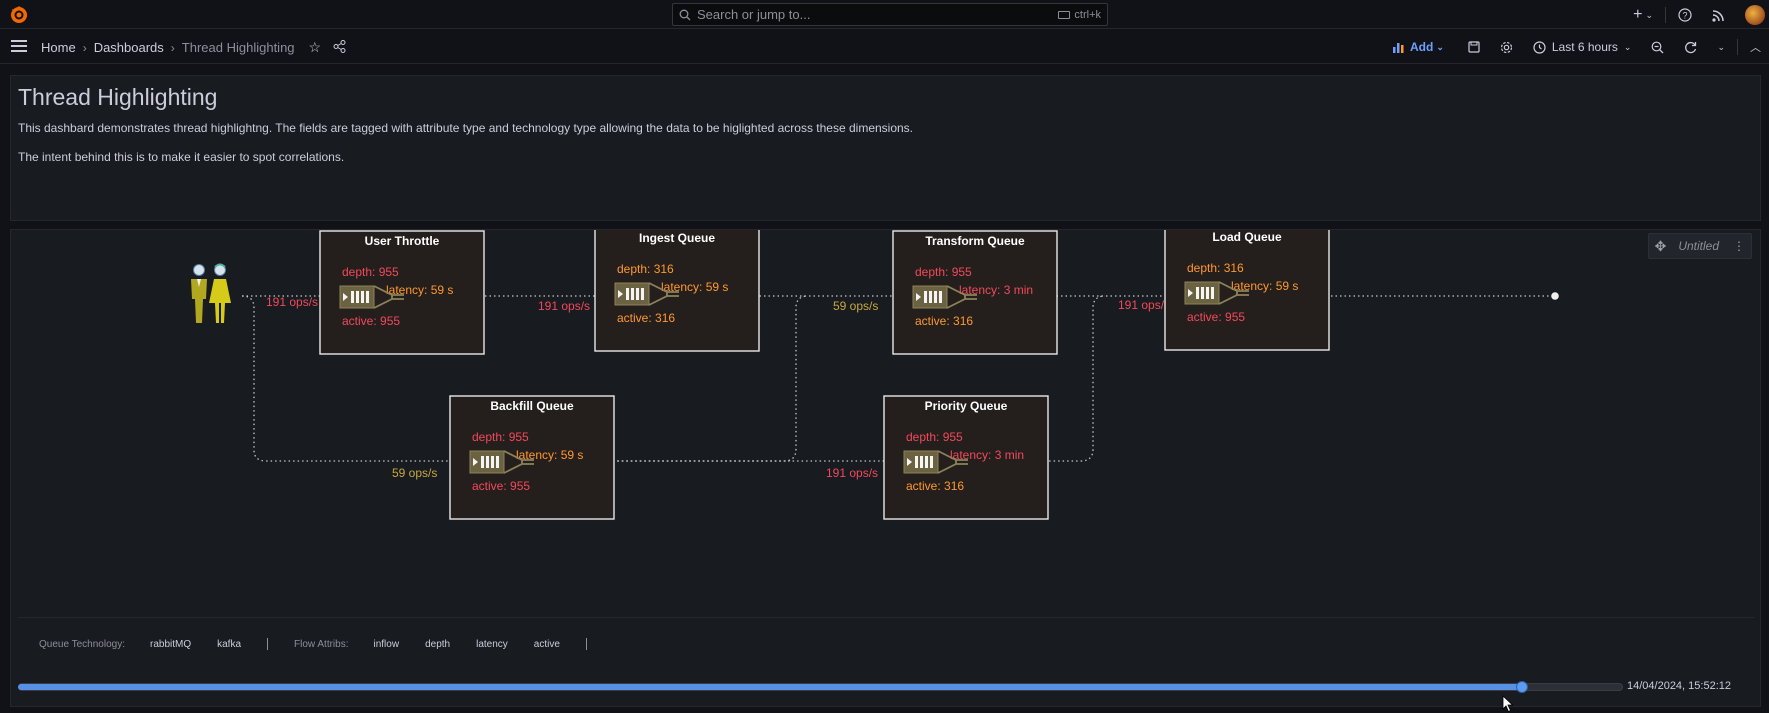  Describe the element at coordinates (547, 644) in the screenshot. I see `filter-option-active: active` at that location.